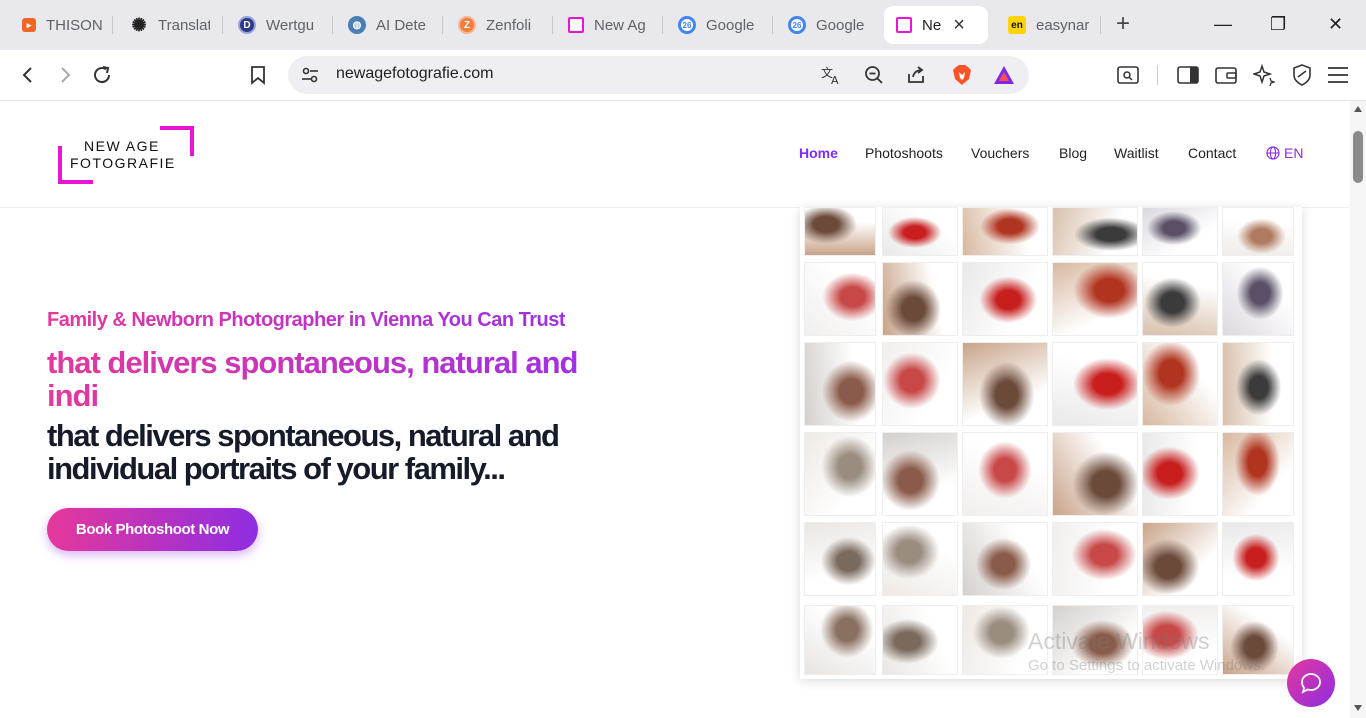 This screenshot has height=718, width=1366. What do you see at coordinates (310, 75) in the screenshot?
I see `site-settings-icon` at bounding box center [310, 75].